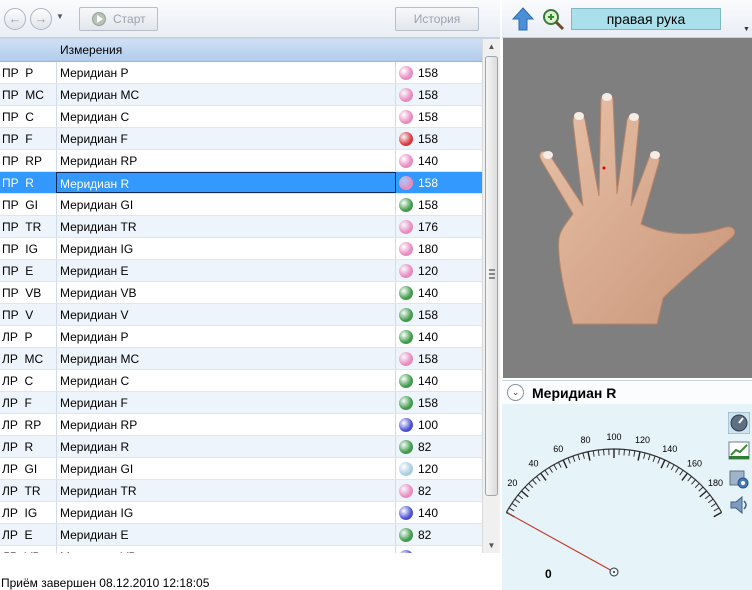 This screenshot has width=752, height=590. What do you see at coordinates (18, 271) in the screenshot?
I see `row-code: ПР E` at bounding box center [18, 271].